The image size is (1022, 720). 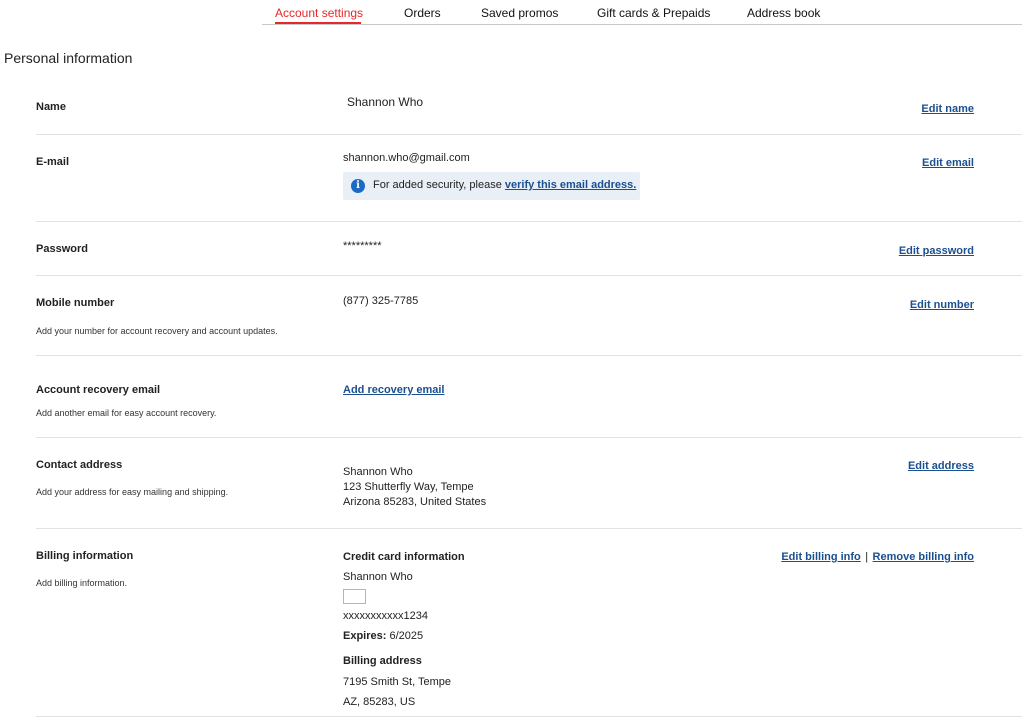 I want to click on billing-description: Add billing information., so click(x=82, y=583).